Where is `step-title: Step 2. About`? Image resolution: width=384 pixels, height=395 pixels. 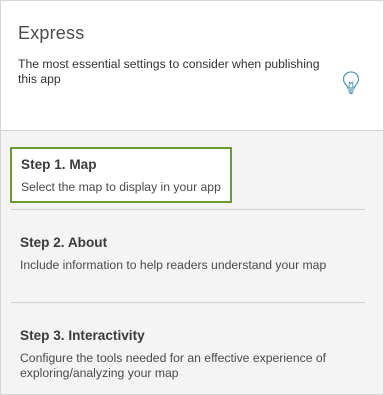
step-title: Step 2. About is located at coordinates (64, 242).